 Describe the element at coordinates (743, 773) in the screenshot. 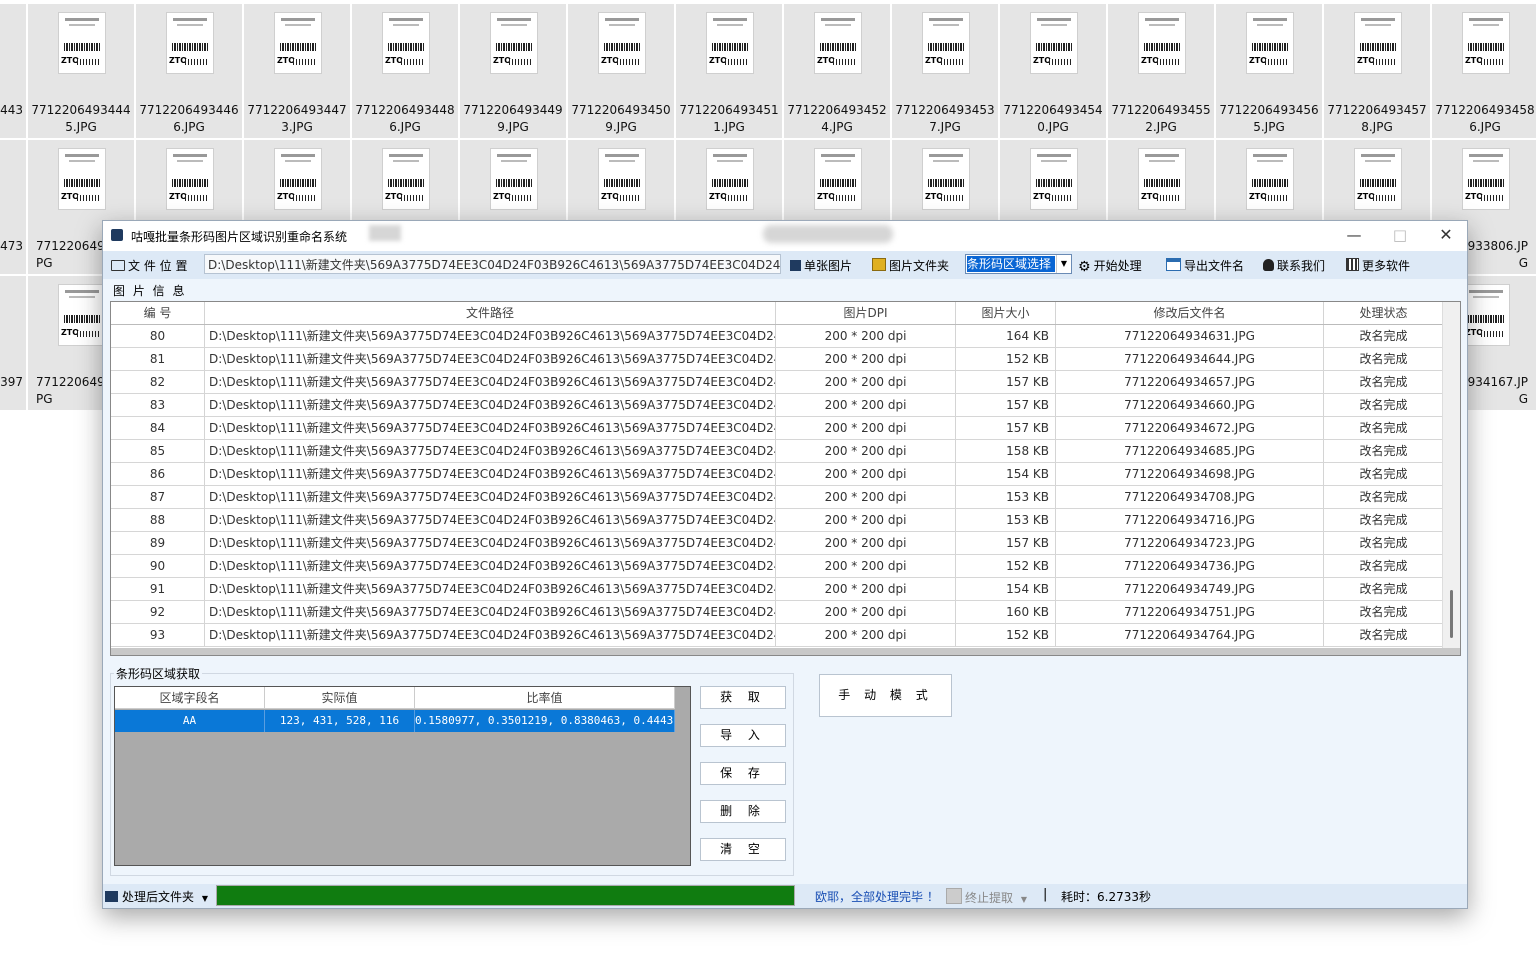

I see `save-button: 保 存` at that location.